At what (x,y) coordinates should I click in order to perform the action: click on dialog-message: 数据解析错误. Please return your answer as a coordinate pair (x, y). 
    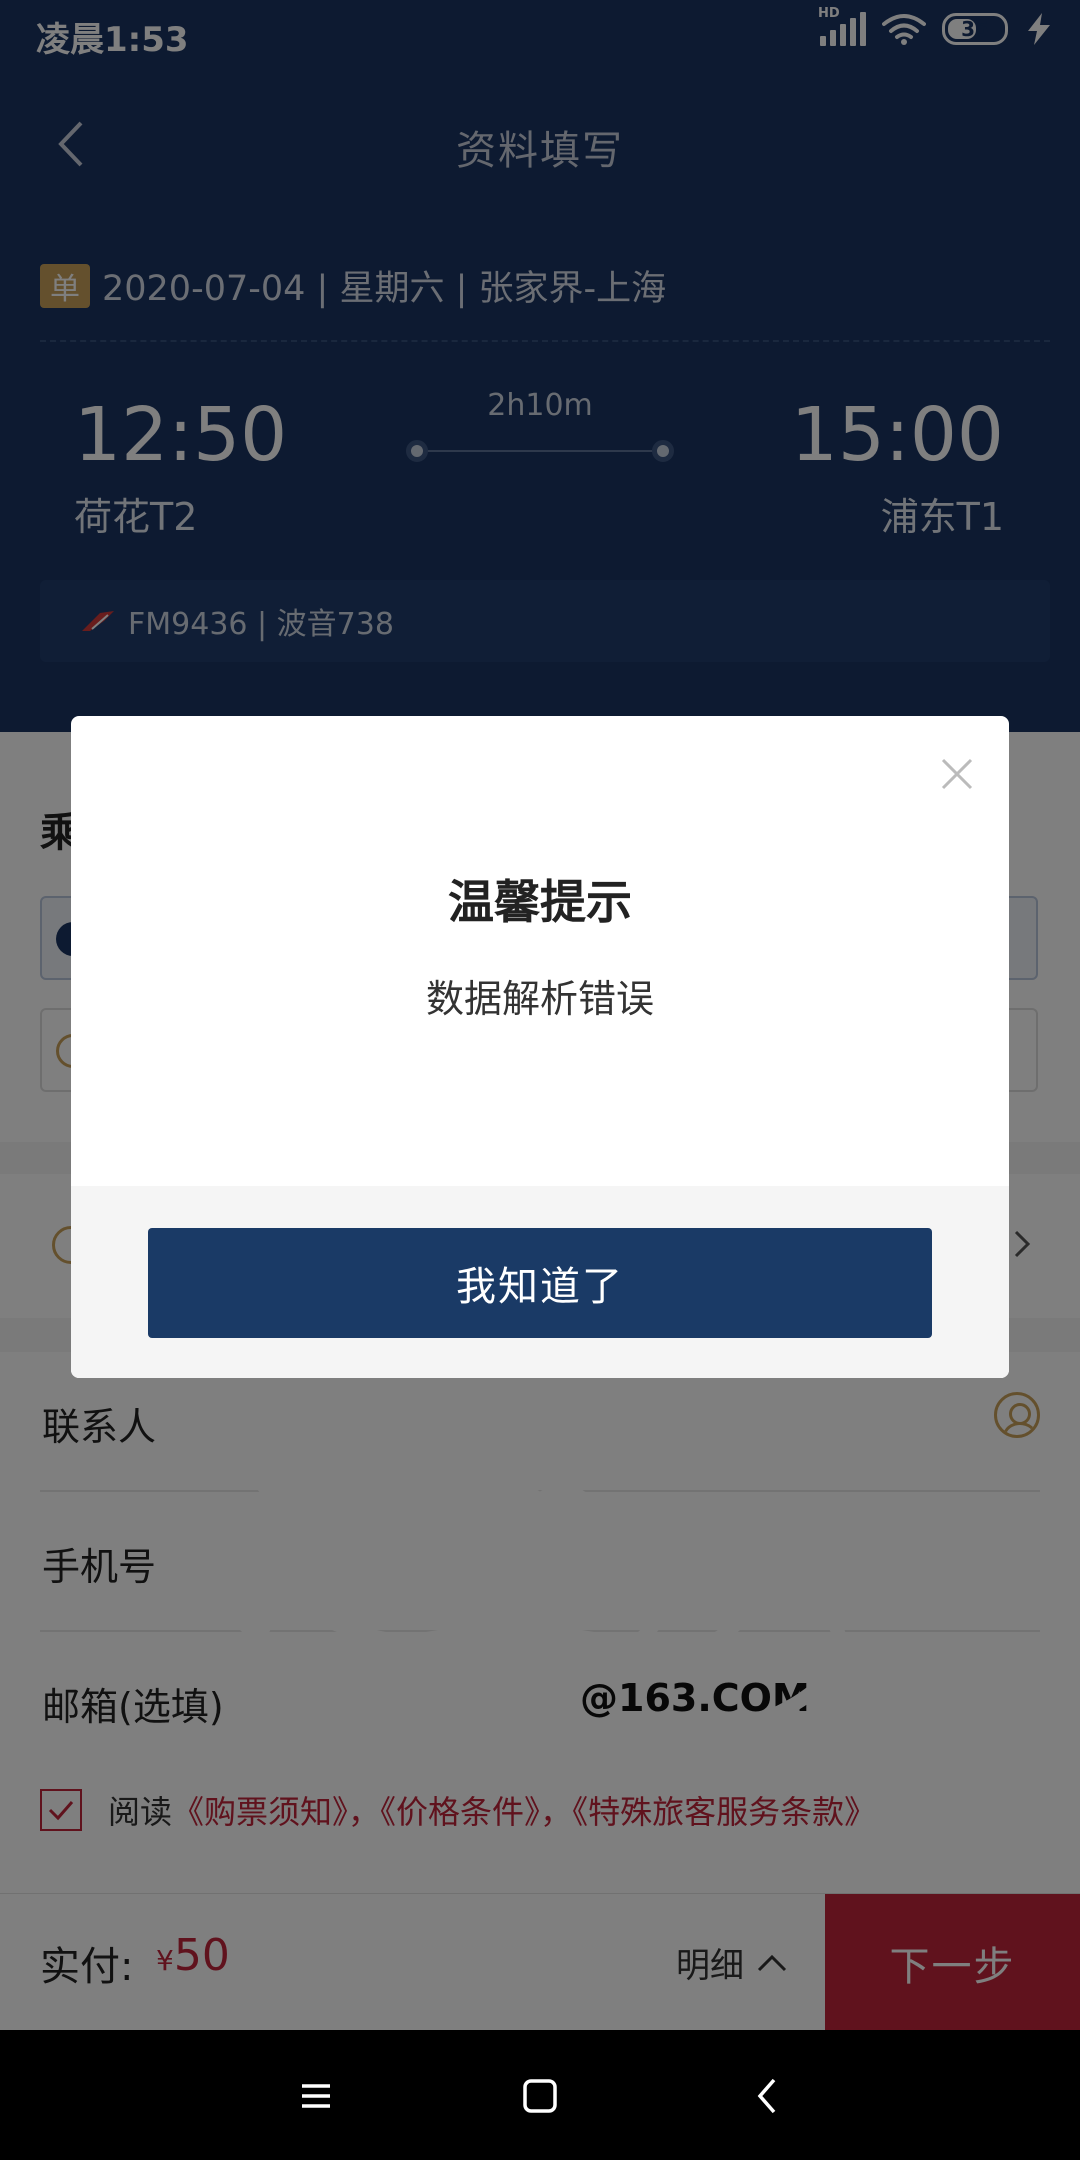
    Looking at the image, I should click on (539, 999).